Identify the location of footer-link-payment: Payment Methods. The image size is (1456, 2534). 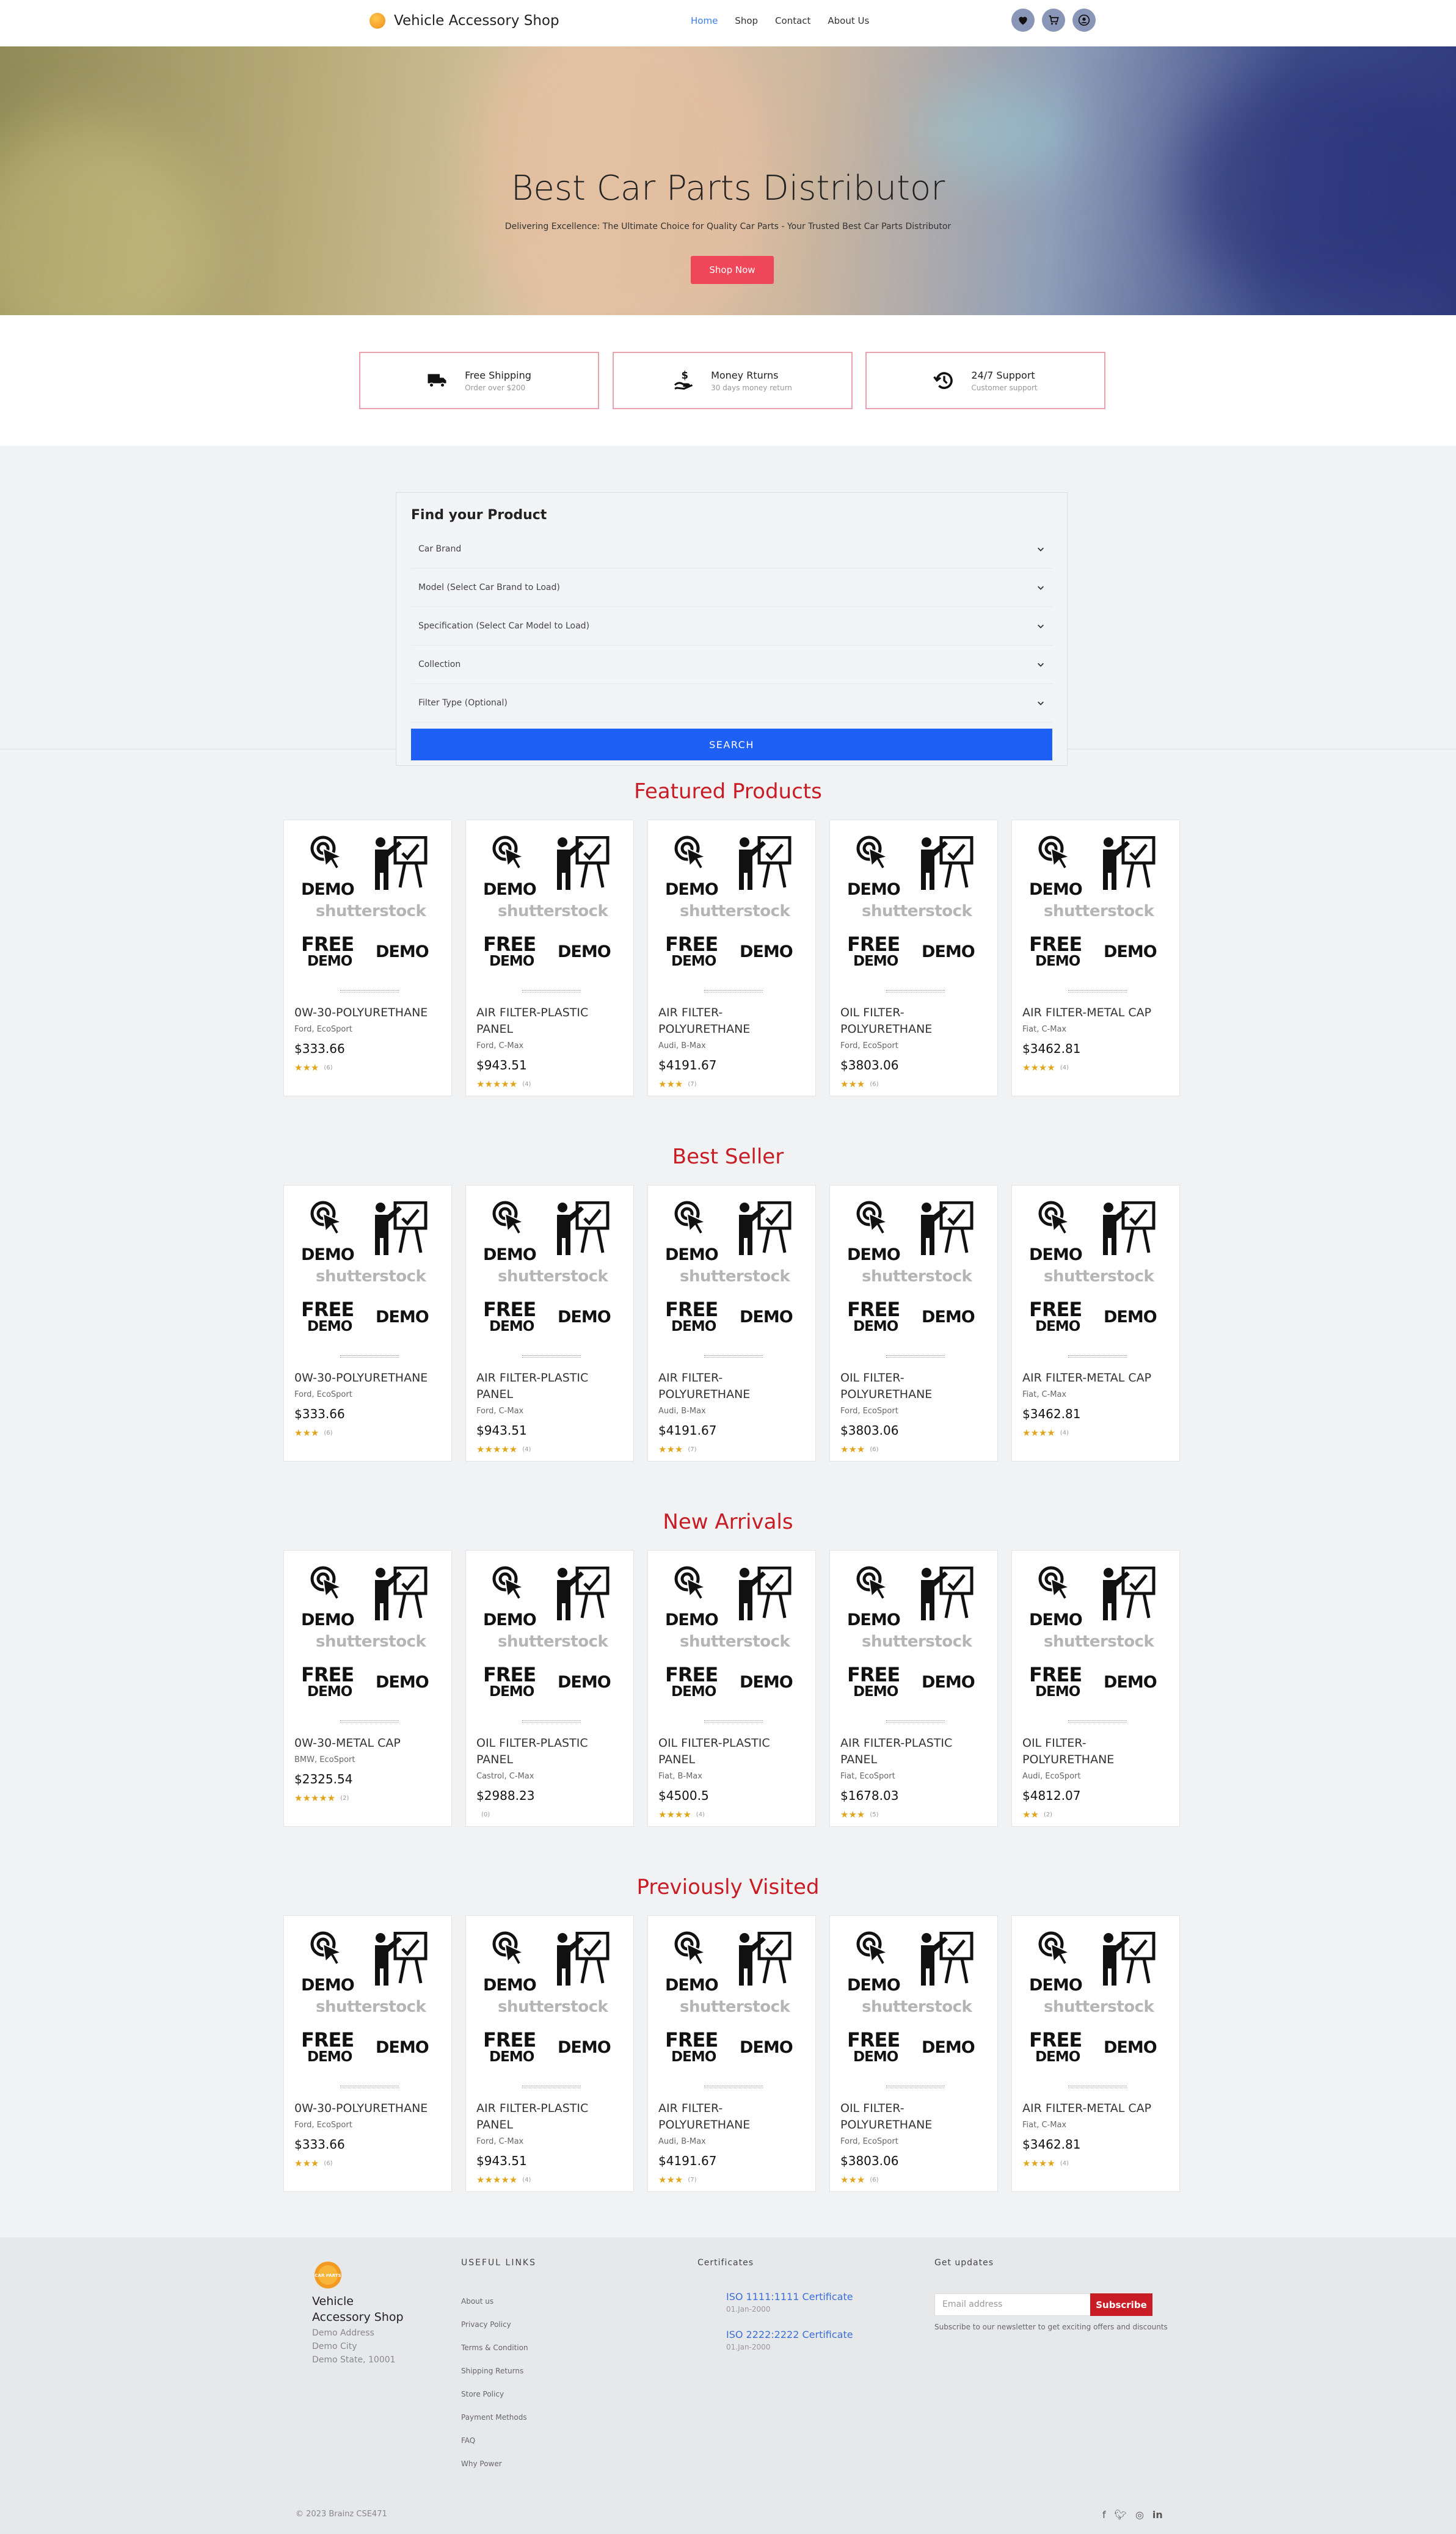
(494, 2417).